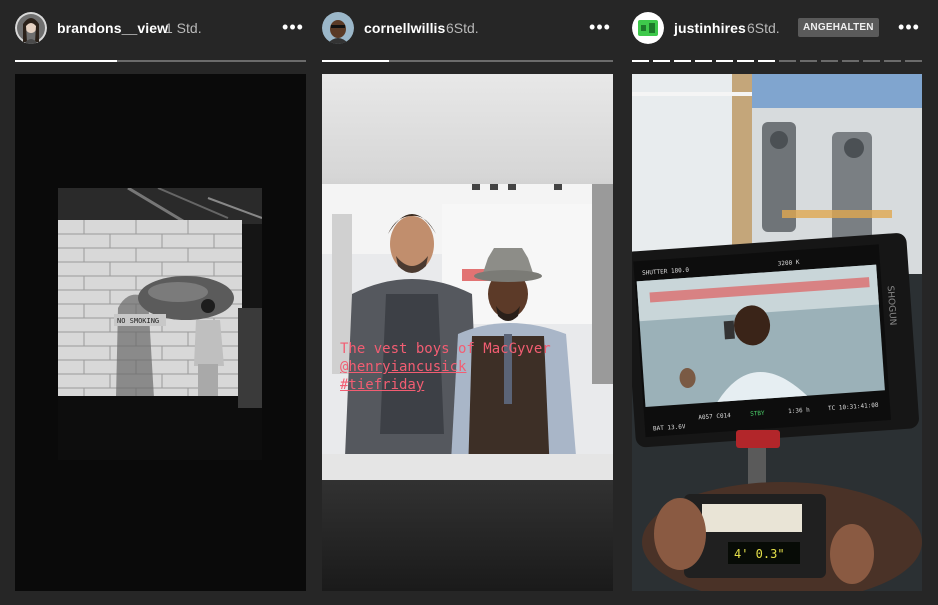 The height and width of the screenshot is (605, 938). I want to click on caption-line: The vest boys of MacGyver, so click(445, 349).